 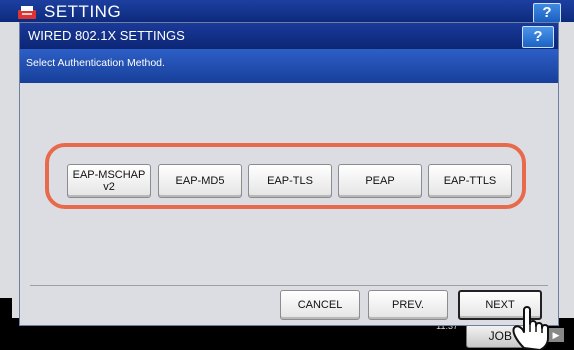 I want to click on eap-md5-button: EAP-MD5, so click(x=200, y=181).